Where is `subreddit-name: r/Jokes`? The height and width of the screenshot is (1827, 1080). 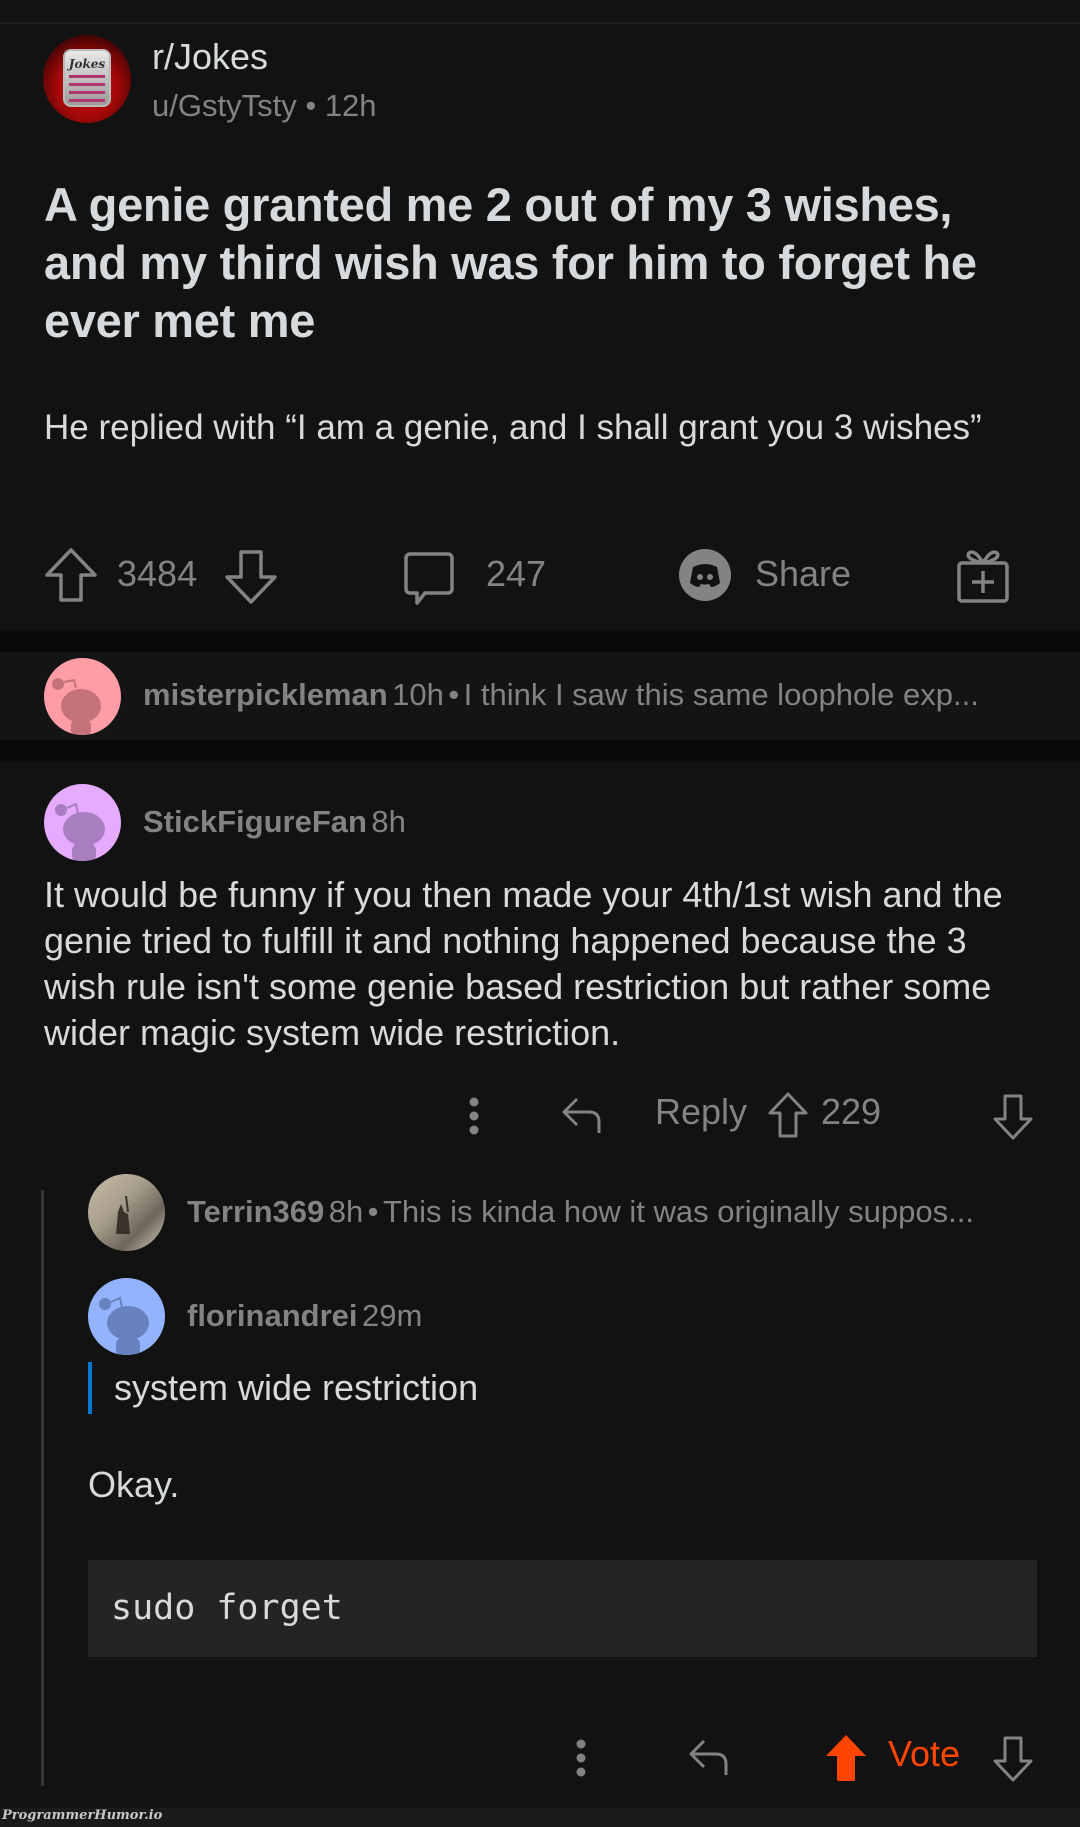
subreddit-name: r/Jokes is located at coordinates (210, 57).